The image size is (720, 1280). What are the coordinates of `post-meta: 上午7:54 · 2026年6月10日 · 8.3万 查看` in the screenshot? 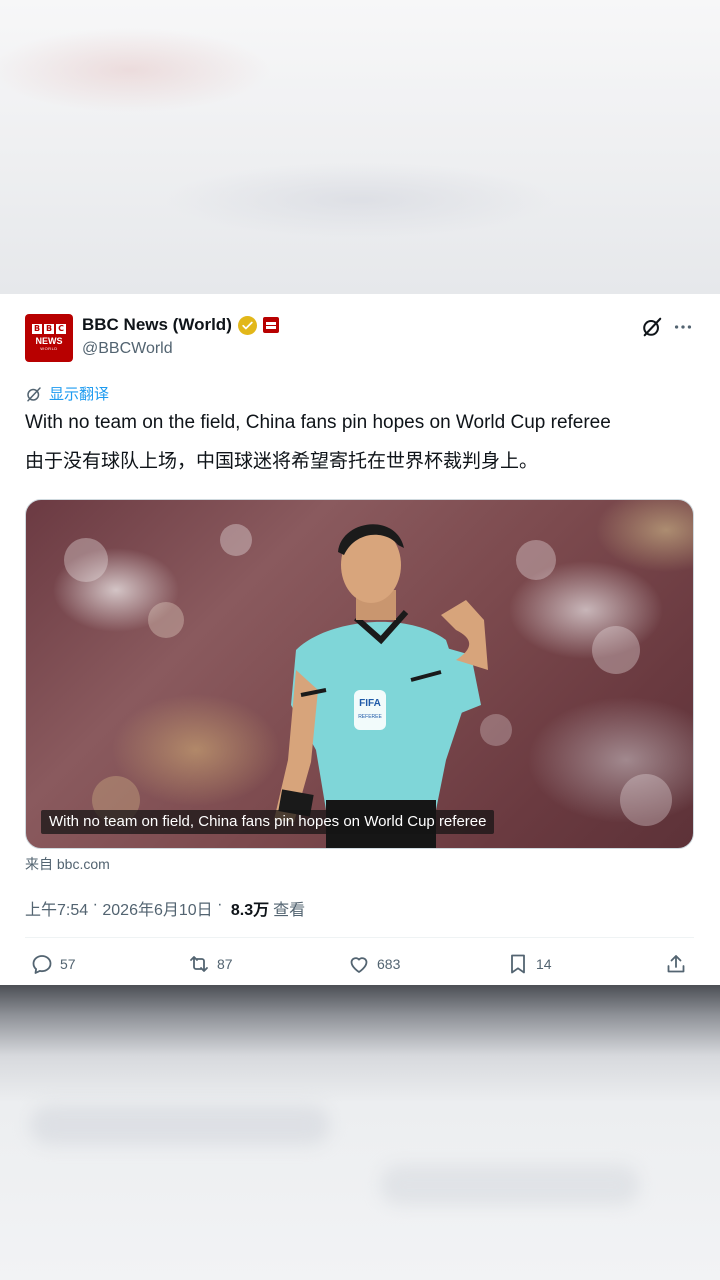 It's located at (165, 908).